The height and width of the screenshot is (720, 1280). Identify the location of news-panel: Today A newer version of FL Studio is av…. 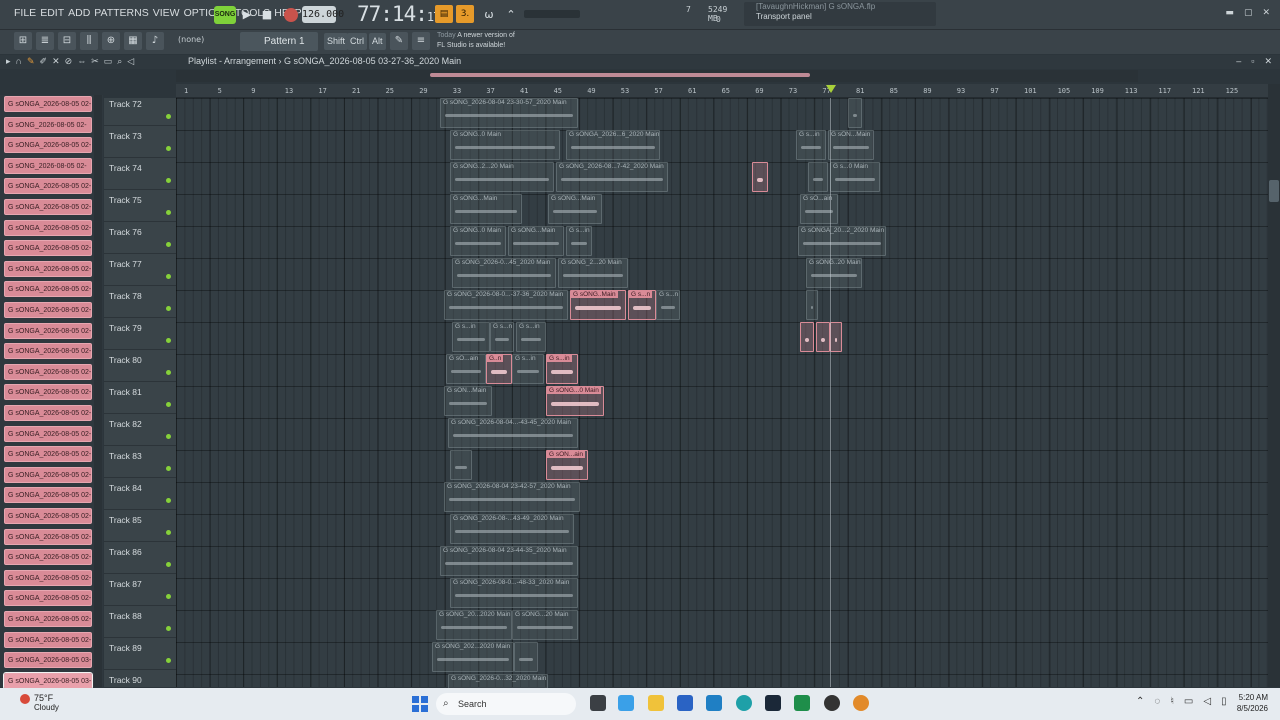
(487, 42).